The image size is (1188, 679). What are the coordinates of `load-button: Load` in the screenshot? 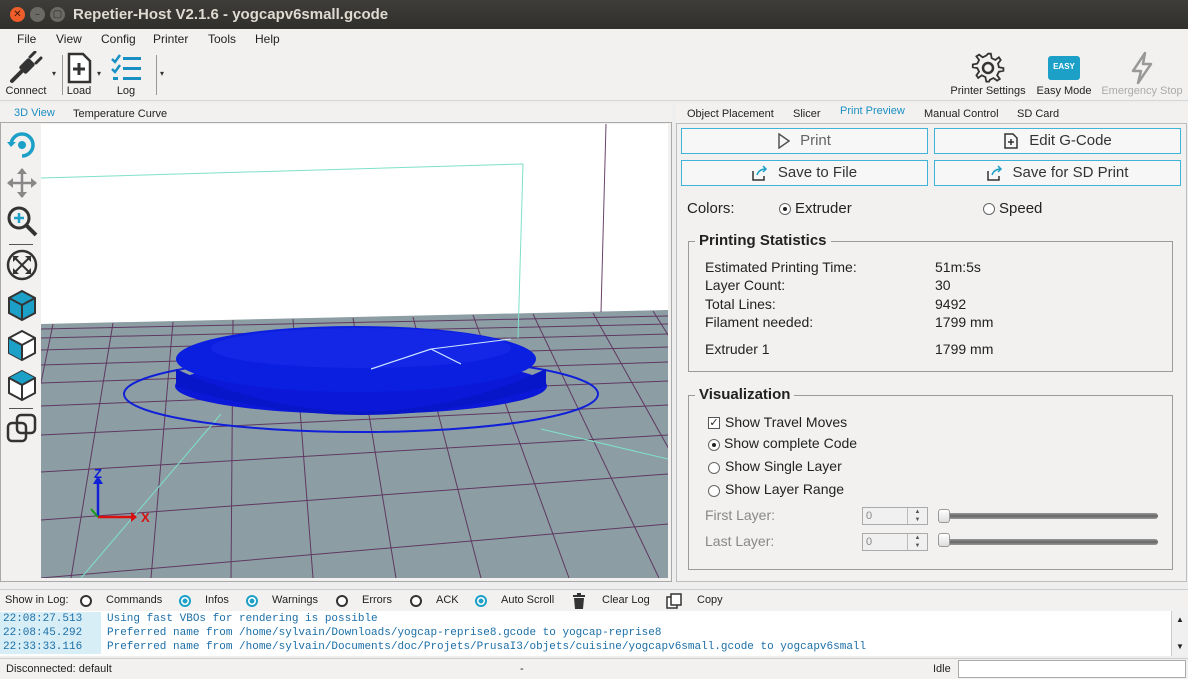 It's located at (79, 74).